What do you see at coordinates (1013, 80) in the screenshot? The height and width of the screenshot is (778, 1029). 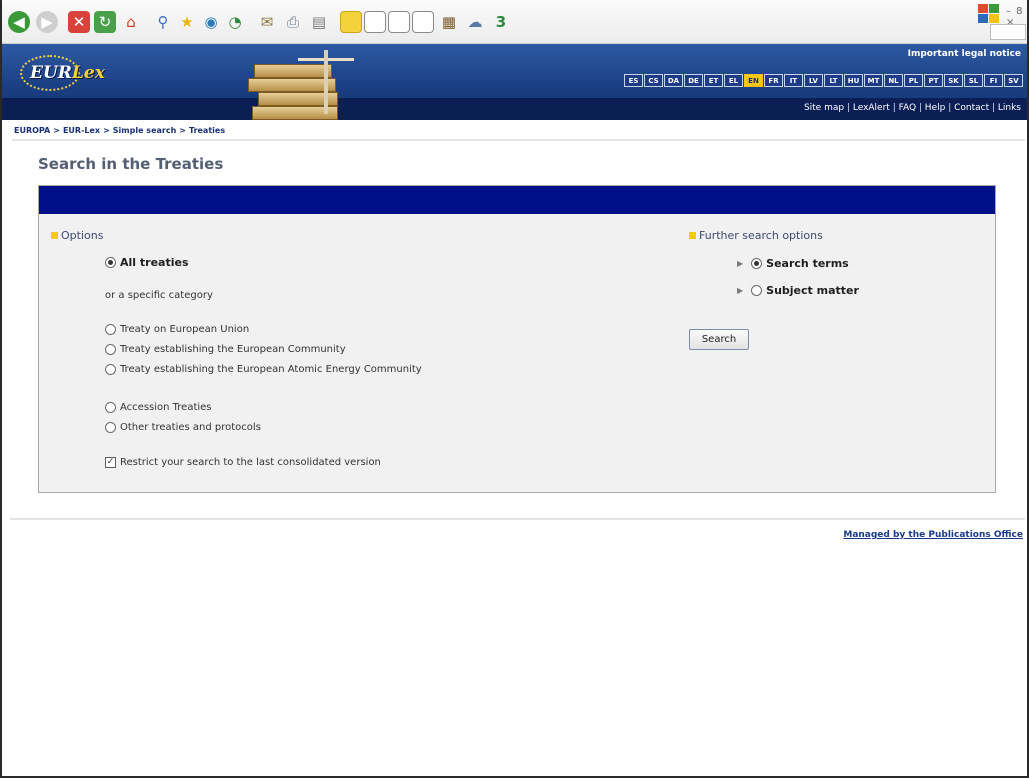 I see `lang-sv: SV` at bounding box center [1013, 80].